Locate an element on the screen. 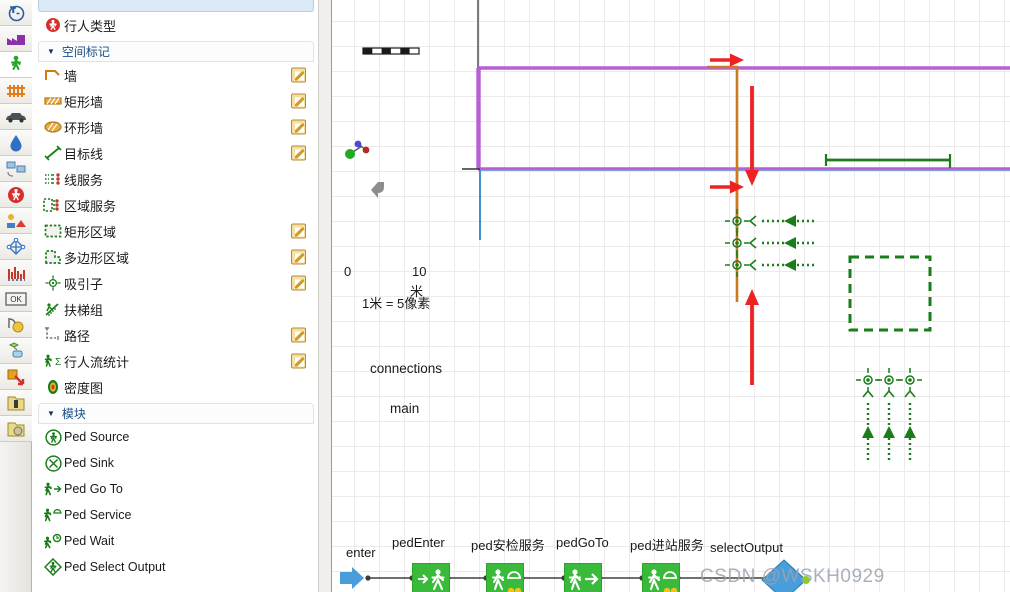 The height and width of the screenshot is (592, 1010). palette-group-label: 空间标记 is located at coordinates (85, 52).